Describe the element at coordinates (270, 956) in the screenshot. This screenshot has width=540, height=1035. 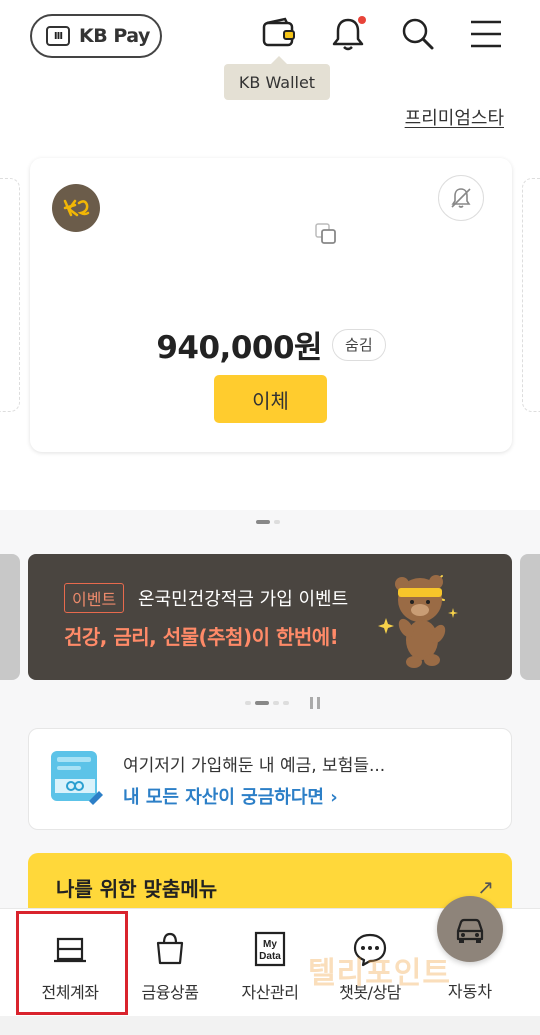
I see `svg-text: Data` at that location.